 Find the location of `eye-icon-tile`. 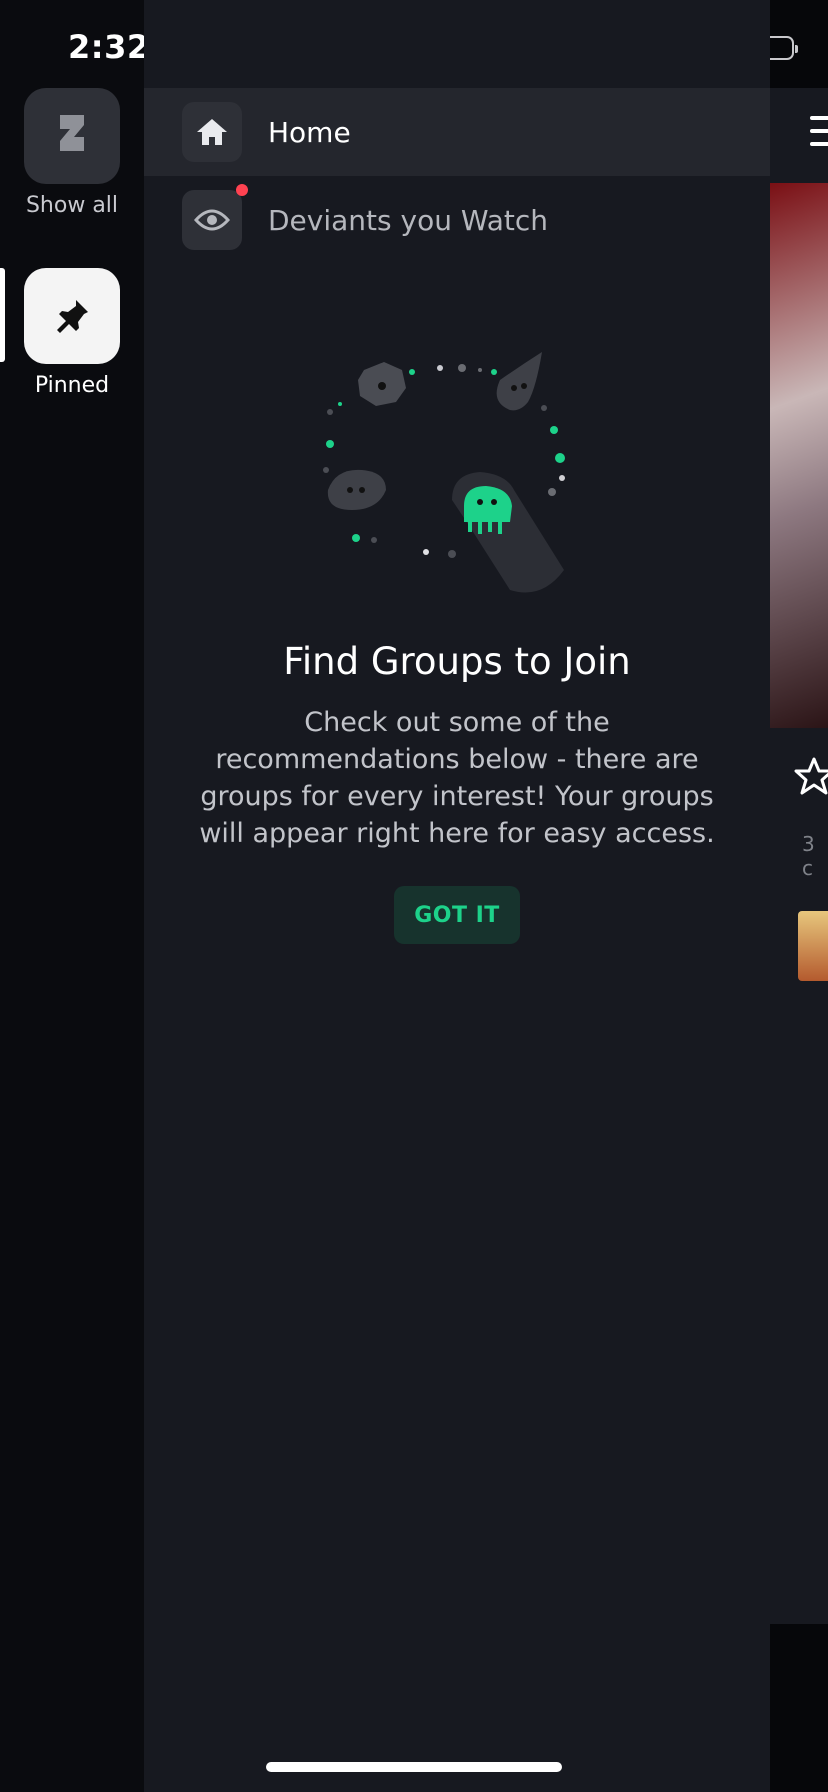

eye-icon-tile is located at coordinates (212, 220).